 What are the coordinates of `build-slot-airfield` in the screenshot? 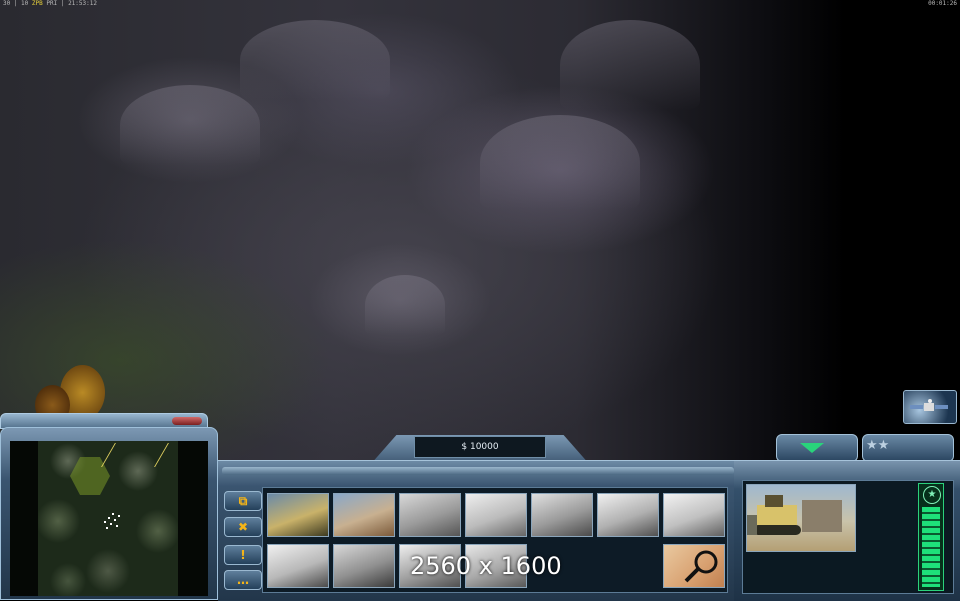 It's located at (694, 515).